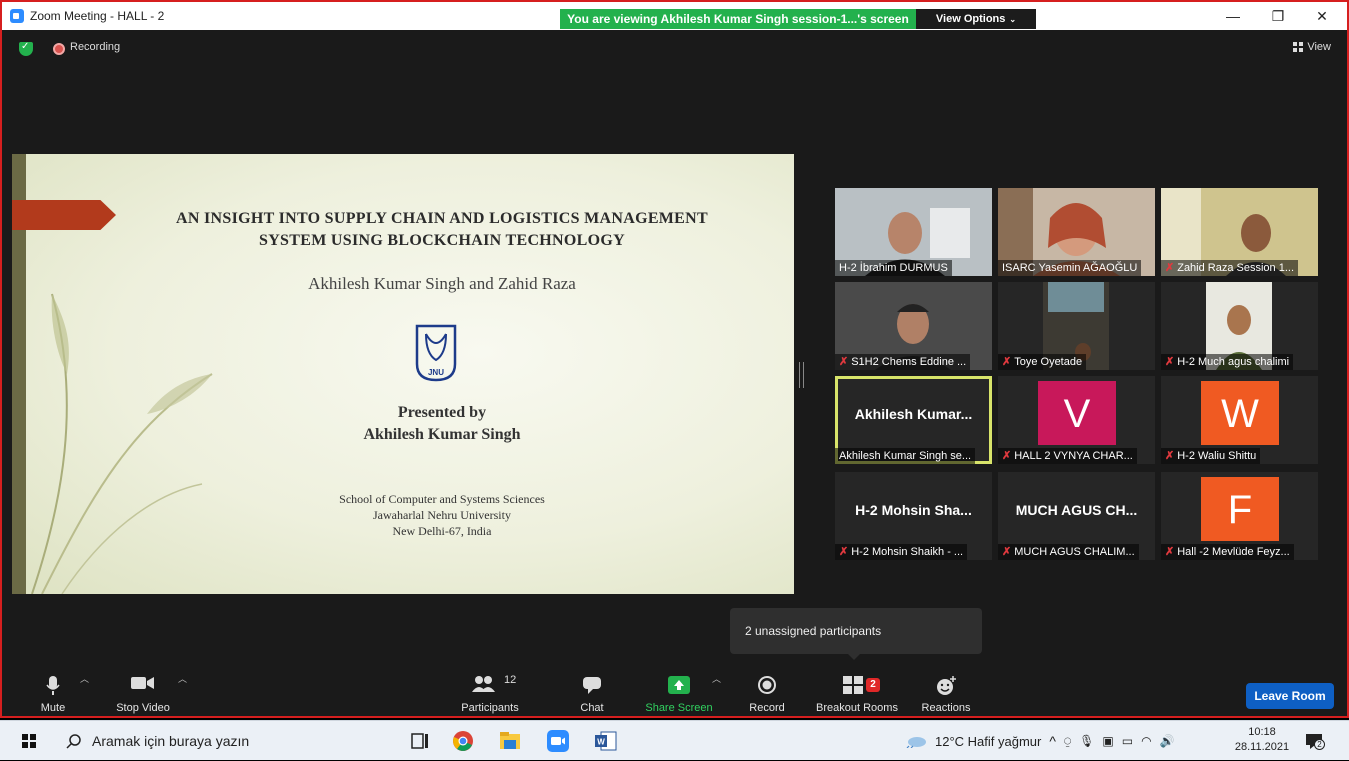 The image size is (1349, 761). What do you see at coordinates (1322, 16) in the screenshot?
I see `close-button: ✕` at bounding box center [1322, 16].